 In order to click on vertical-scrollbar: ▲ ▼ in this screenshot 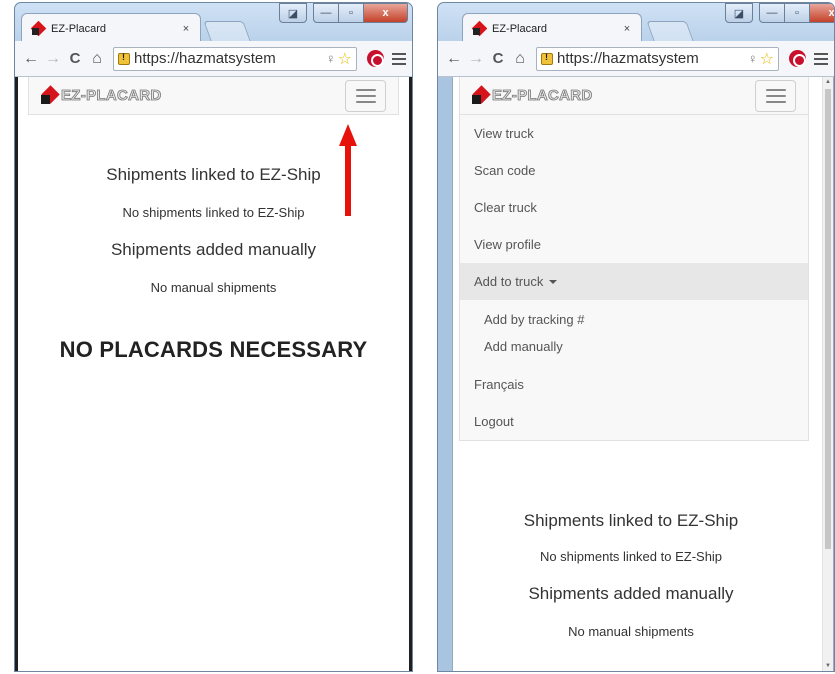, I will do `click(827, 374)`.